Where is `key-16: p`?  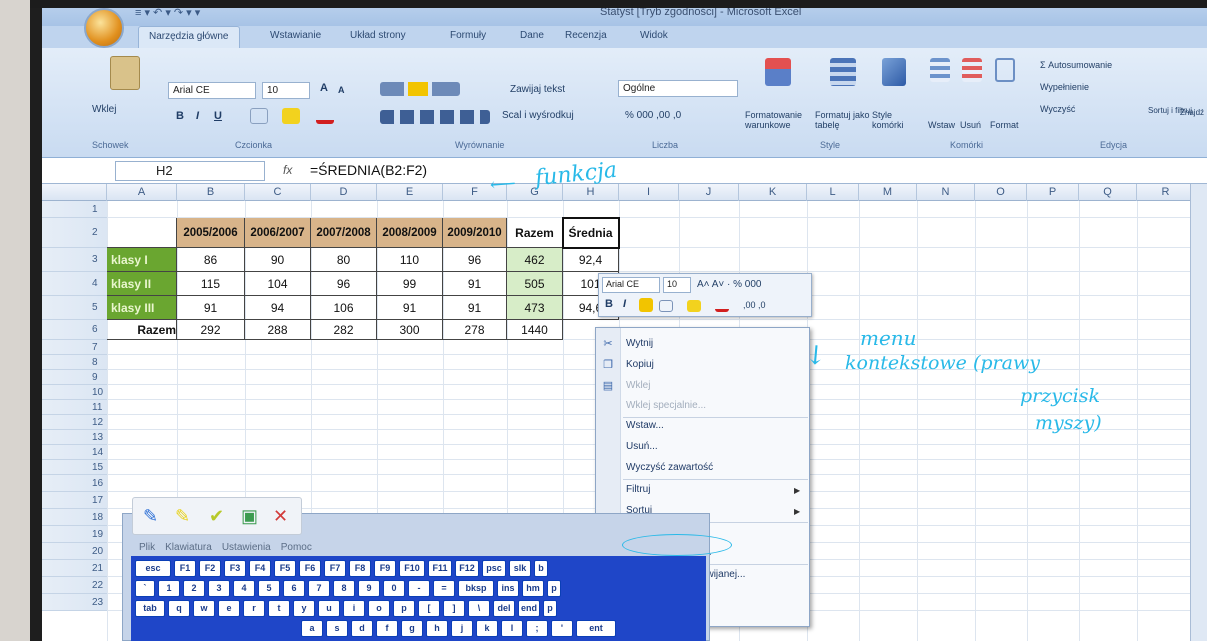
key-16: p is located at coordinates (550, 608).